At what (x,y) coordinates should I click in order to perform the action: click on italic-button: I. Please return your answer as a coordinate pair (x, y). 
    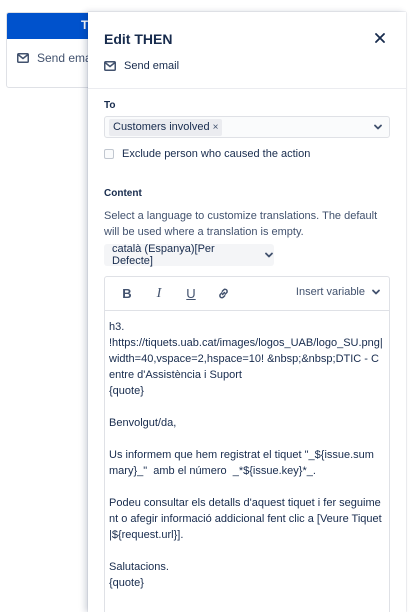
    Looking at the image, I should click on (159, 294).